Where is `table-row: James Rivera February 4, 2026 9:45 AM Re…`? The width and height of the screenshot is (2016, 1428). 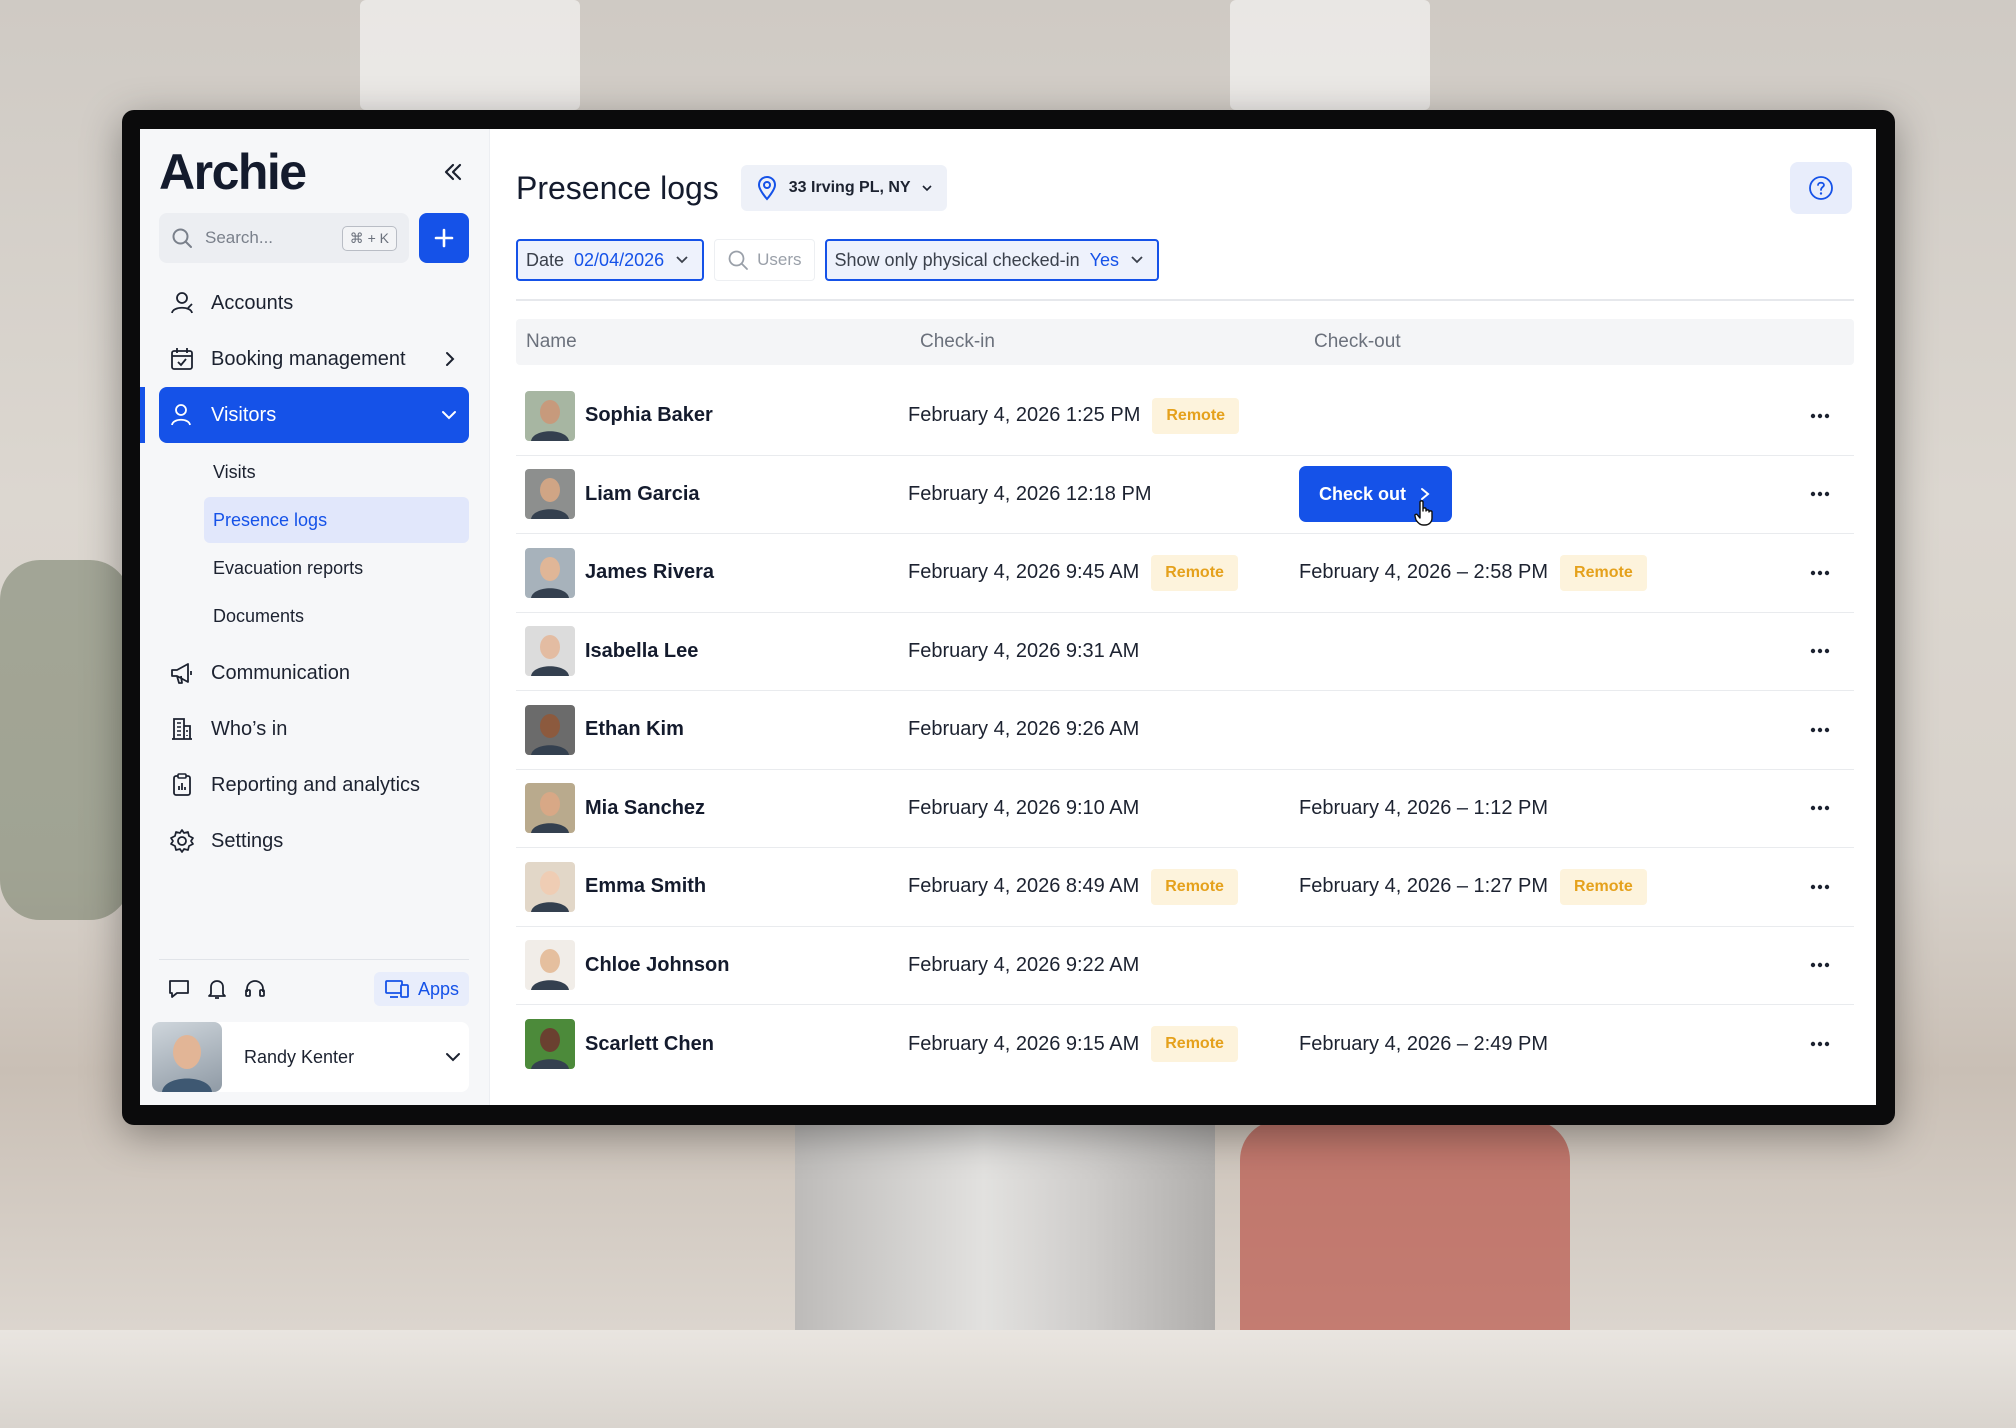
table-row: James Rivera February 4, 2026 9:45 AM Re… is located at coordinates (1185, 573).